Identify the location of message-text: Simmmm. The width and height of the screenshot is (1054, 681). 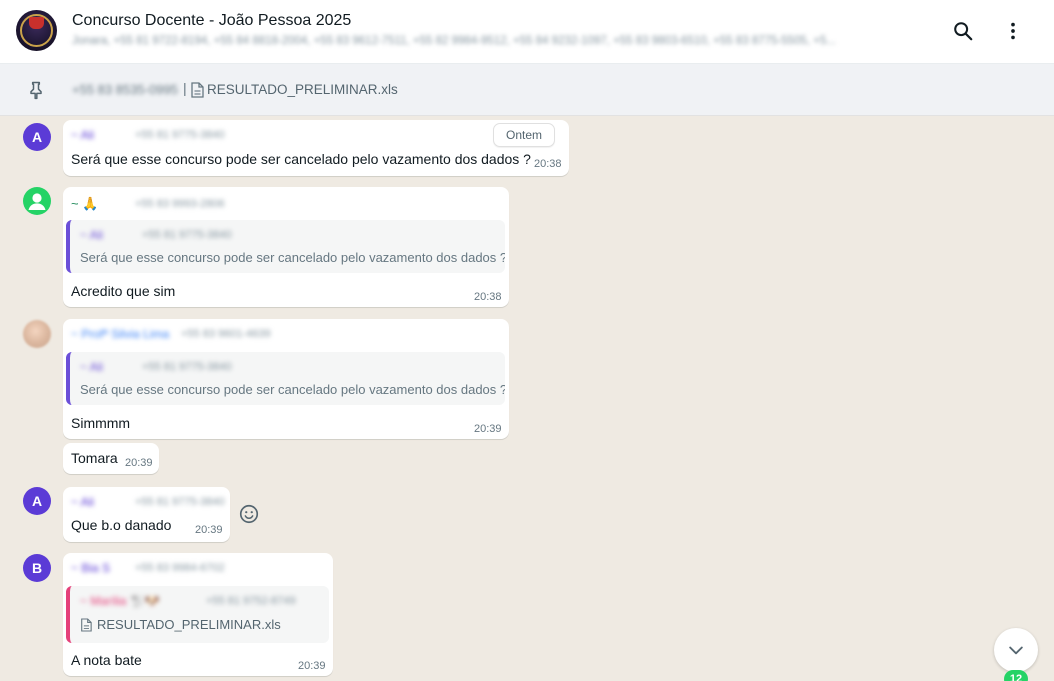
(101, 423).